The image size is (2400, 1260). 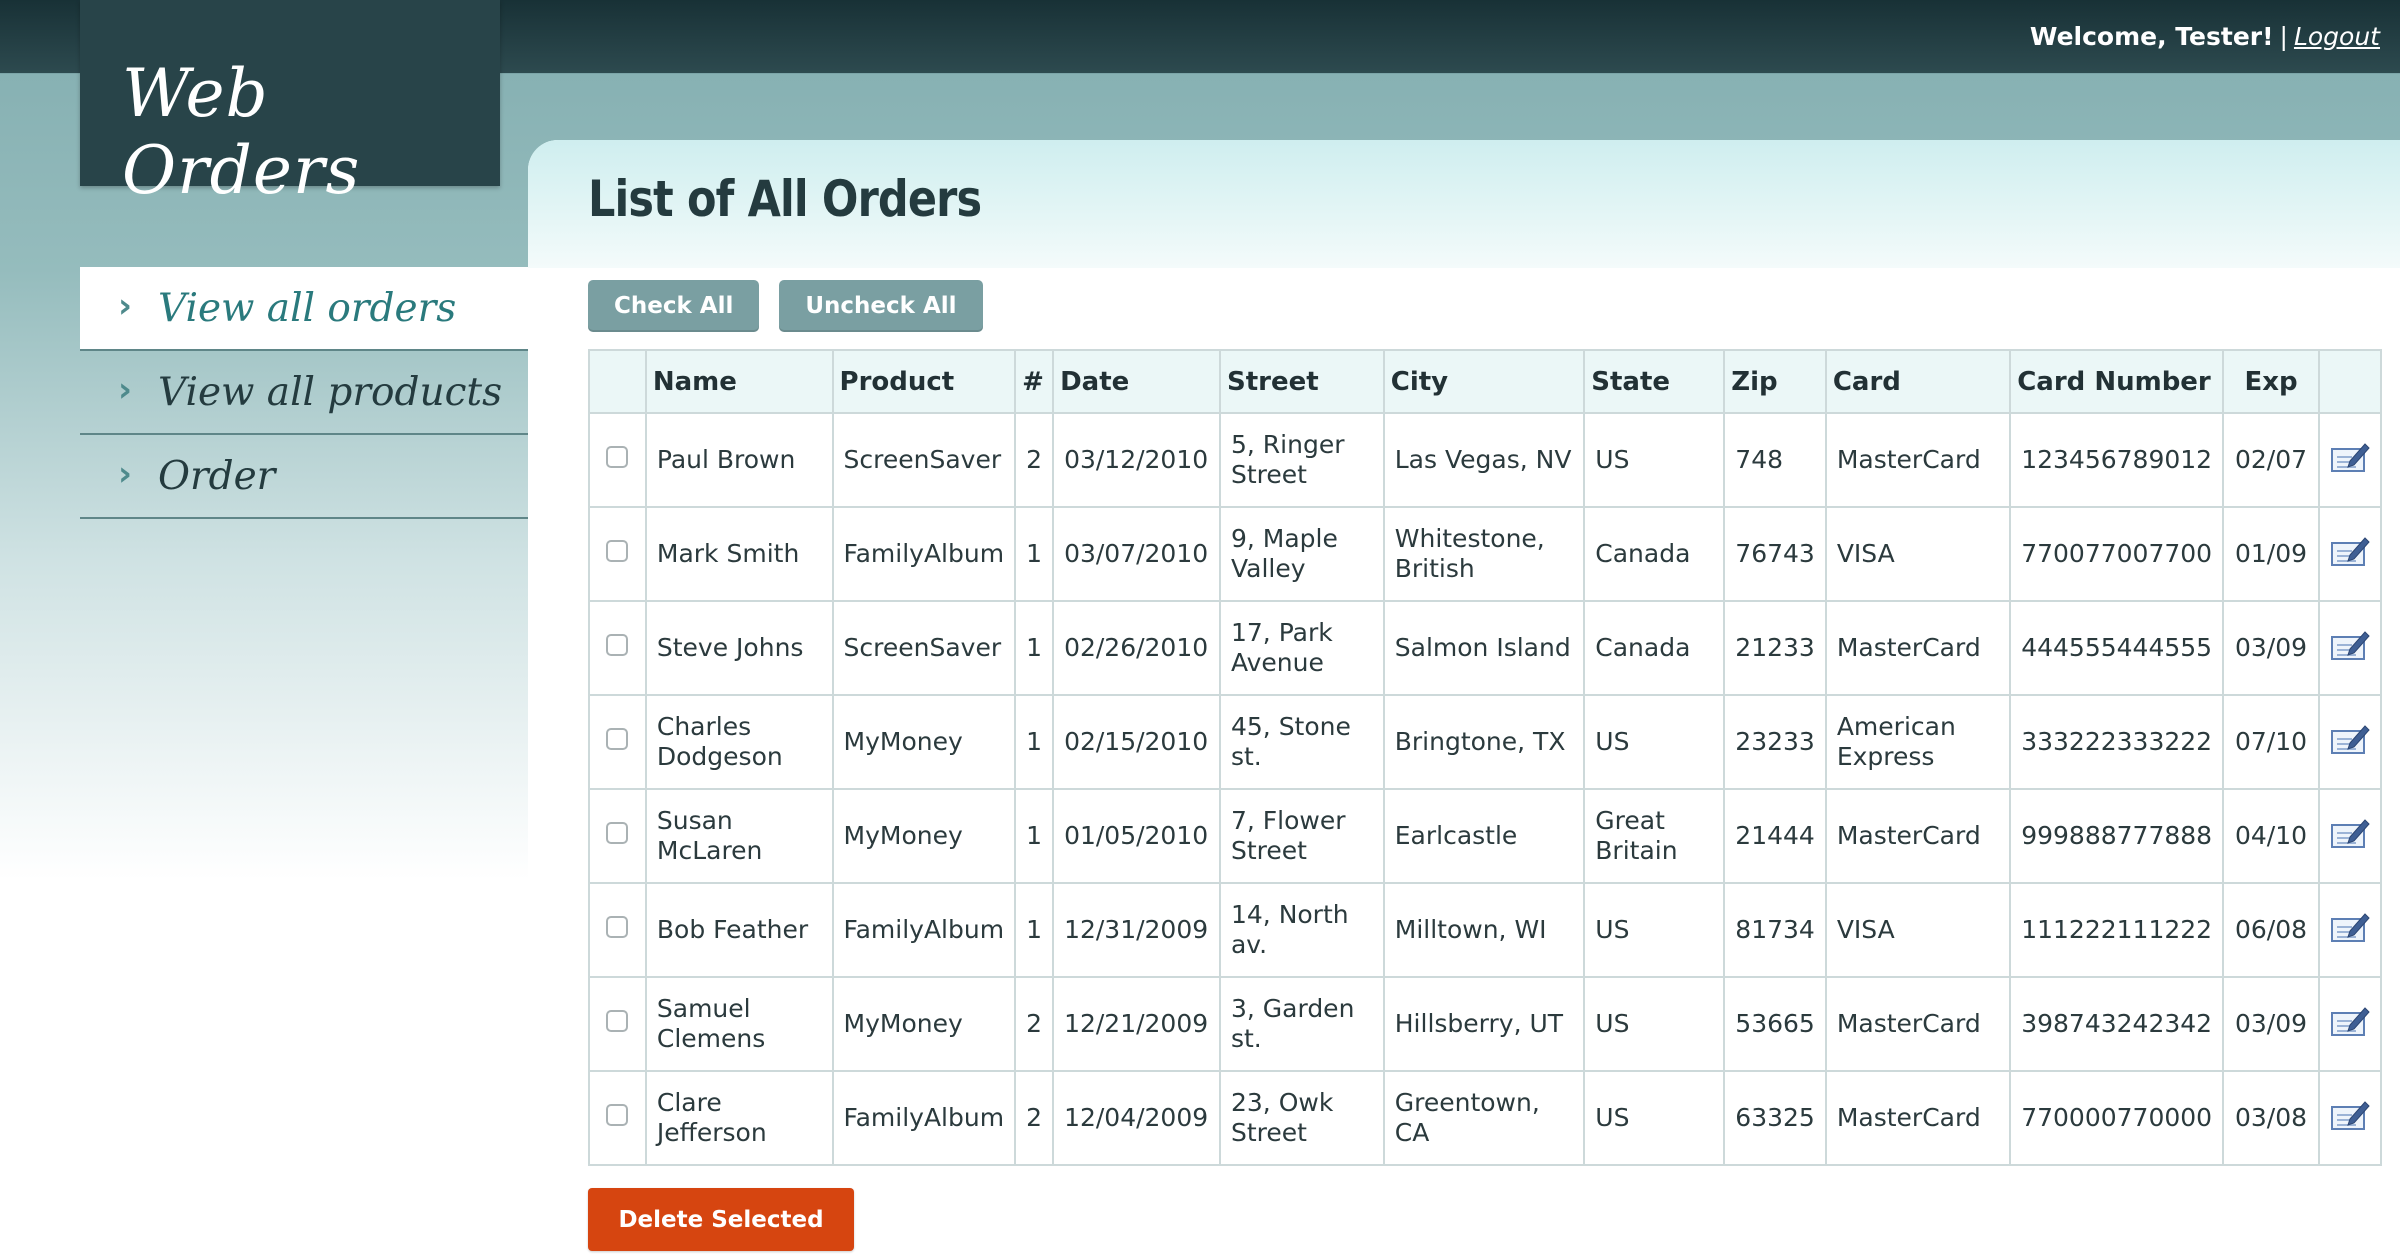 I want to click on logout-link: Logout, so click(x=2337, y=36).